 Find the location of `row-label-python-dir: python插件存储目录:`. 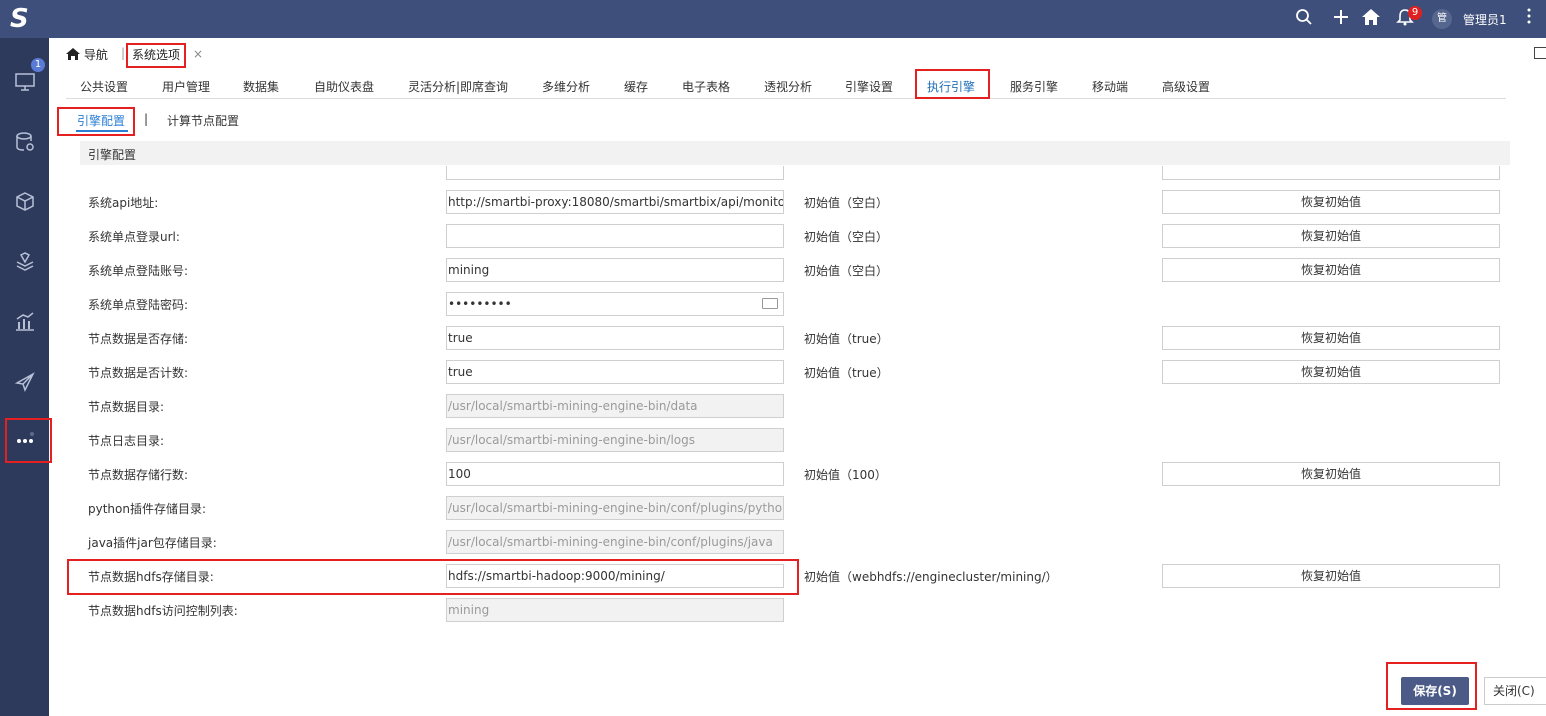

row-label-python-dir: python插件存储目录: is located at coordinates (147, 509).